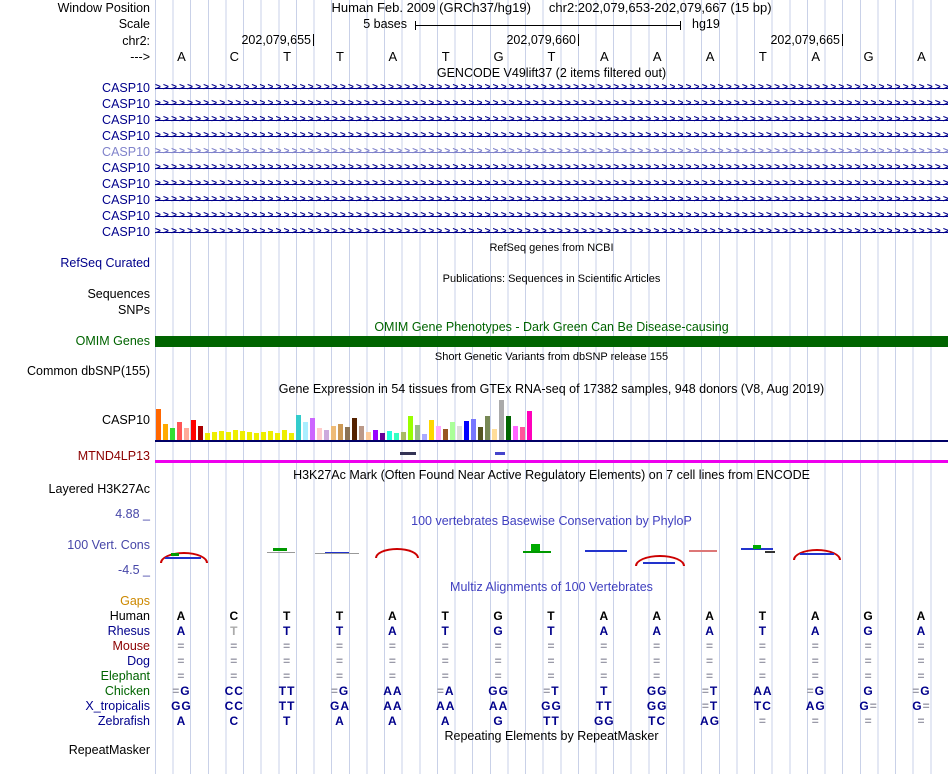 This screenshot has height=774, width=950. I want to click on gtex-gene-label: CASP10, so click(75, 420).